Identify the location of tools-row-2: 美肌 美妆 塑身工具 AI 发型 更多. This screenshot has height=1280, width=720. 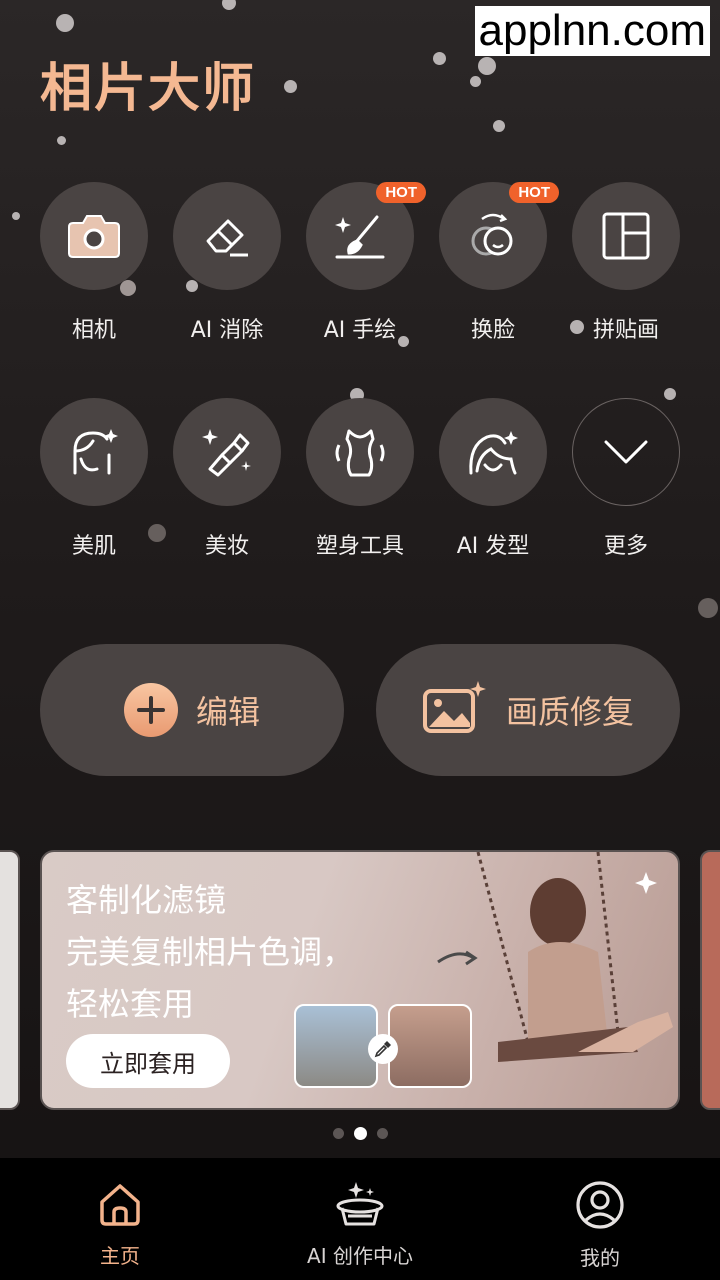
(360, 479).